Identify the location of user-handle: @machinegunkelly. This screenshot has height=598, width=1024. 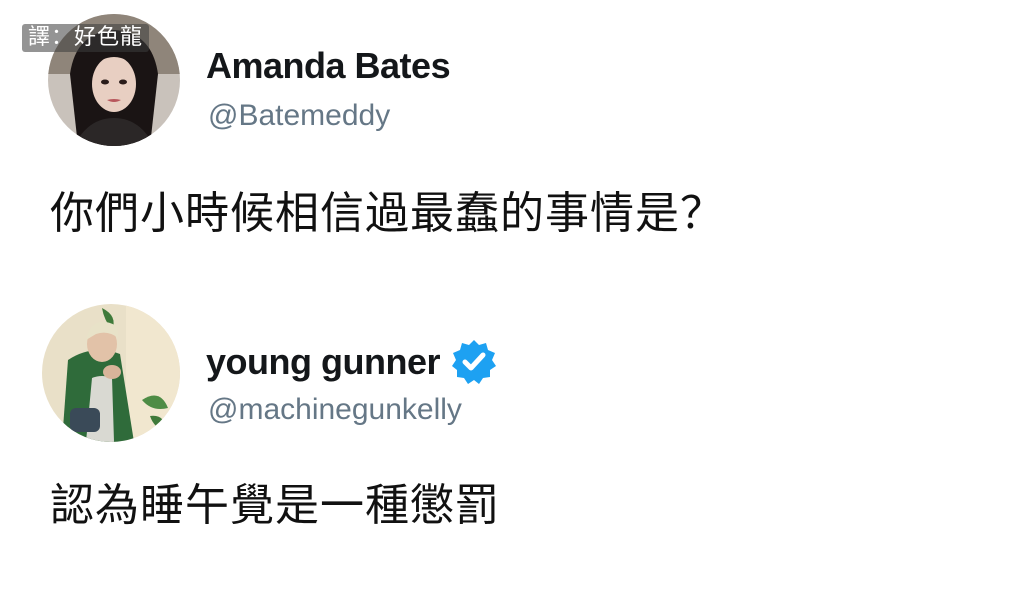
(335, 410).